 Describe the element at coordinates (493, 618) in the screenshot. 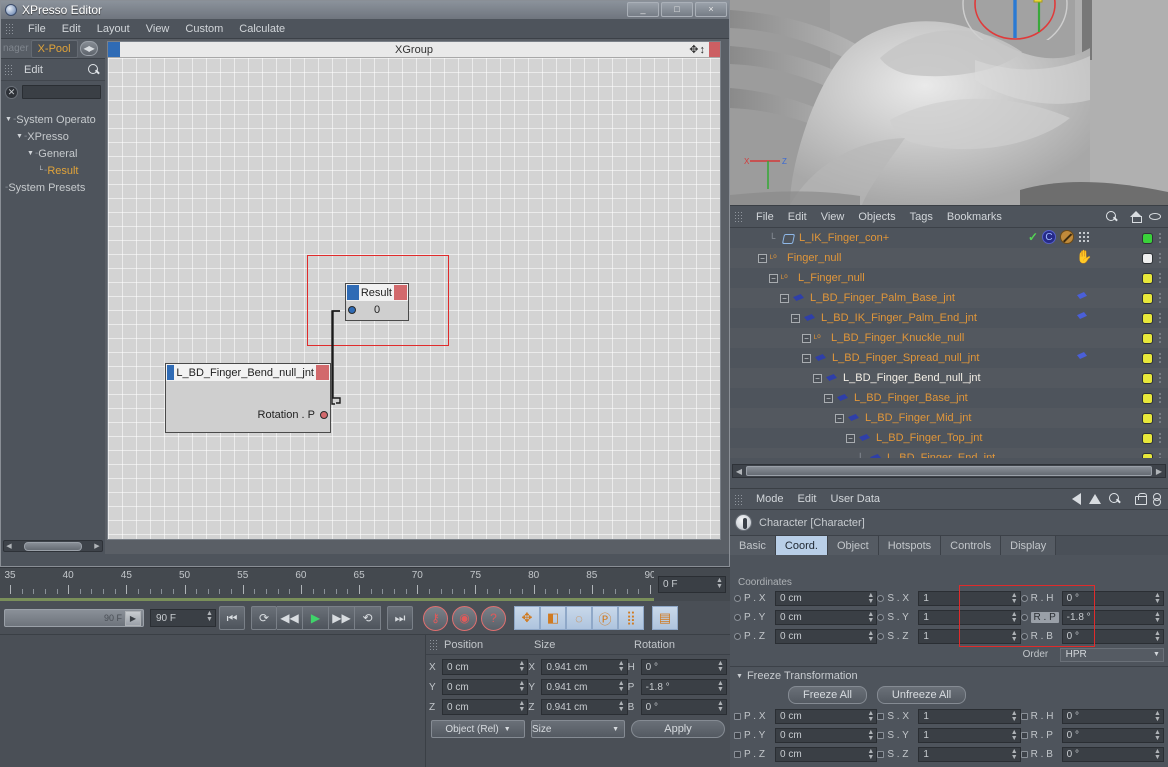

I see `key-mode-button: ?` at that location.